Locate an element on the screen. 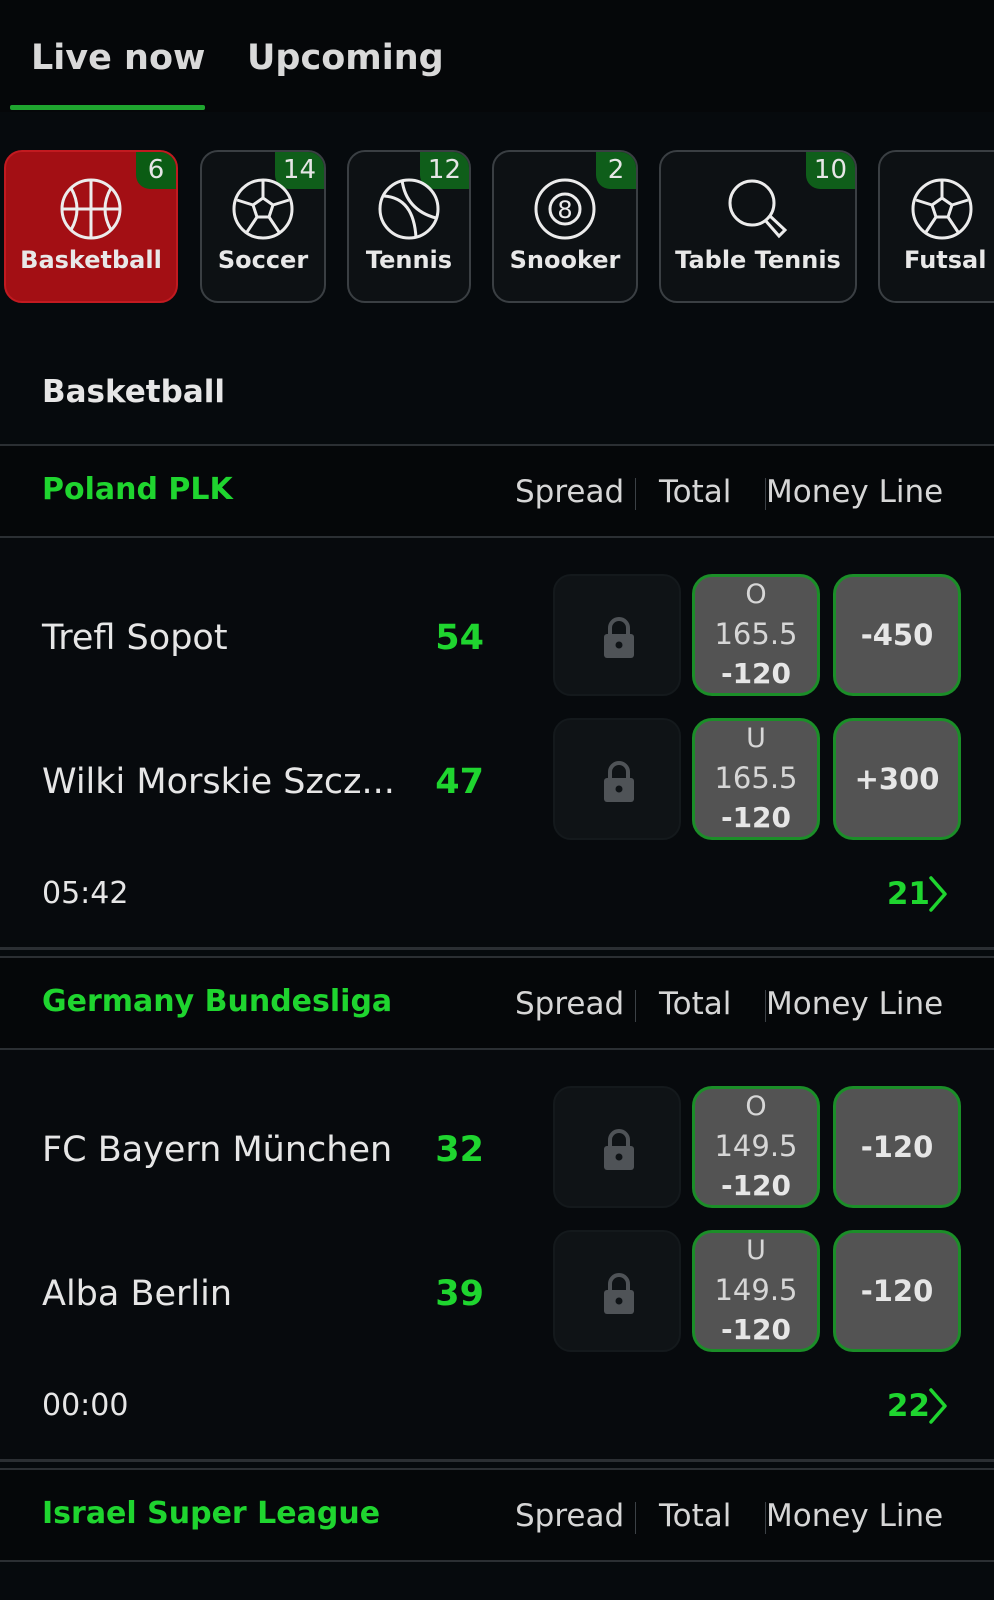 Image resolution: width=994 pixels, height=1600 pixels. sport-chip-table-tennis: 10 Table Tennis is located at coordinates (758, 226).